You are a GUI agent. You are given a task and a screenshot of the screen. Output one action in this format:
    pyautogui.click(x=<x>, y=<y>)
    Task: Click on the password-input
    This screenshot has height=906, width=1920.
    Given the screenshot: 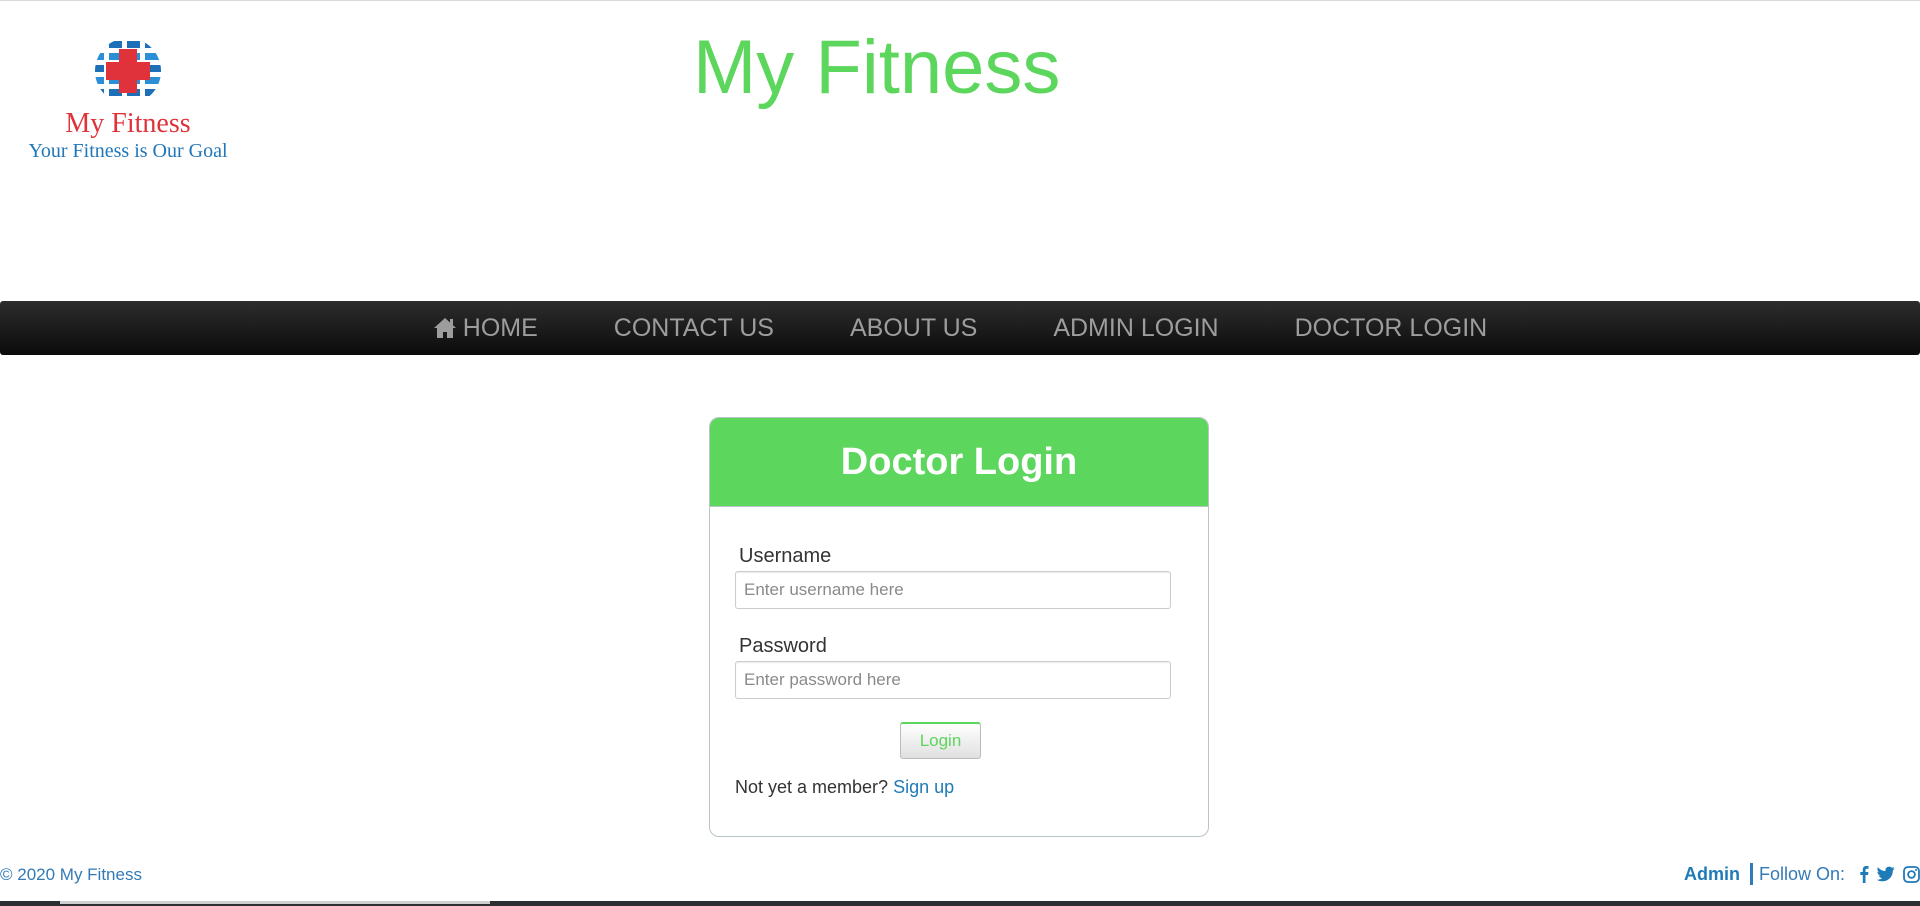 What is the action you would take?
    pyautogui.click(x=953, y=680)
    